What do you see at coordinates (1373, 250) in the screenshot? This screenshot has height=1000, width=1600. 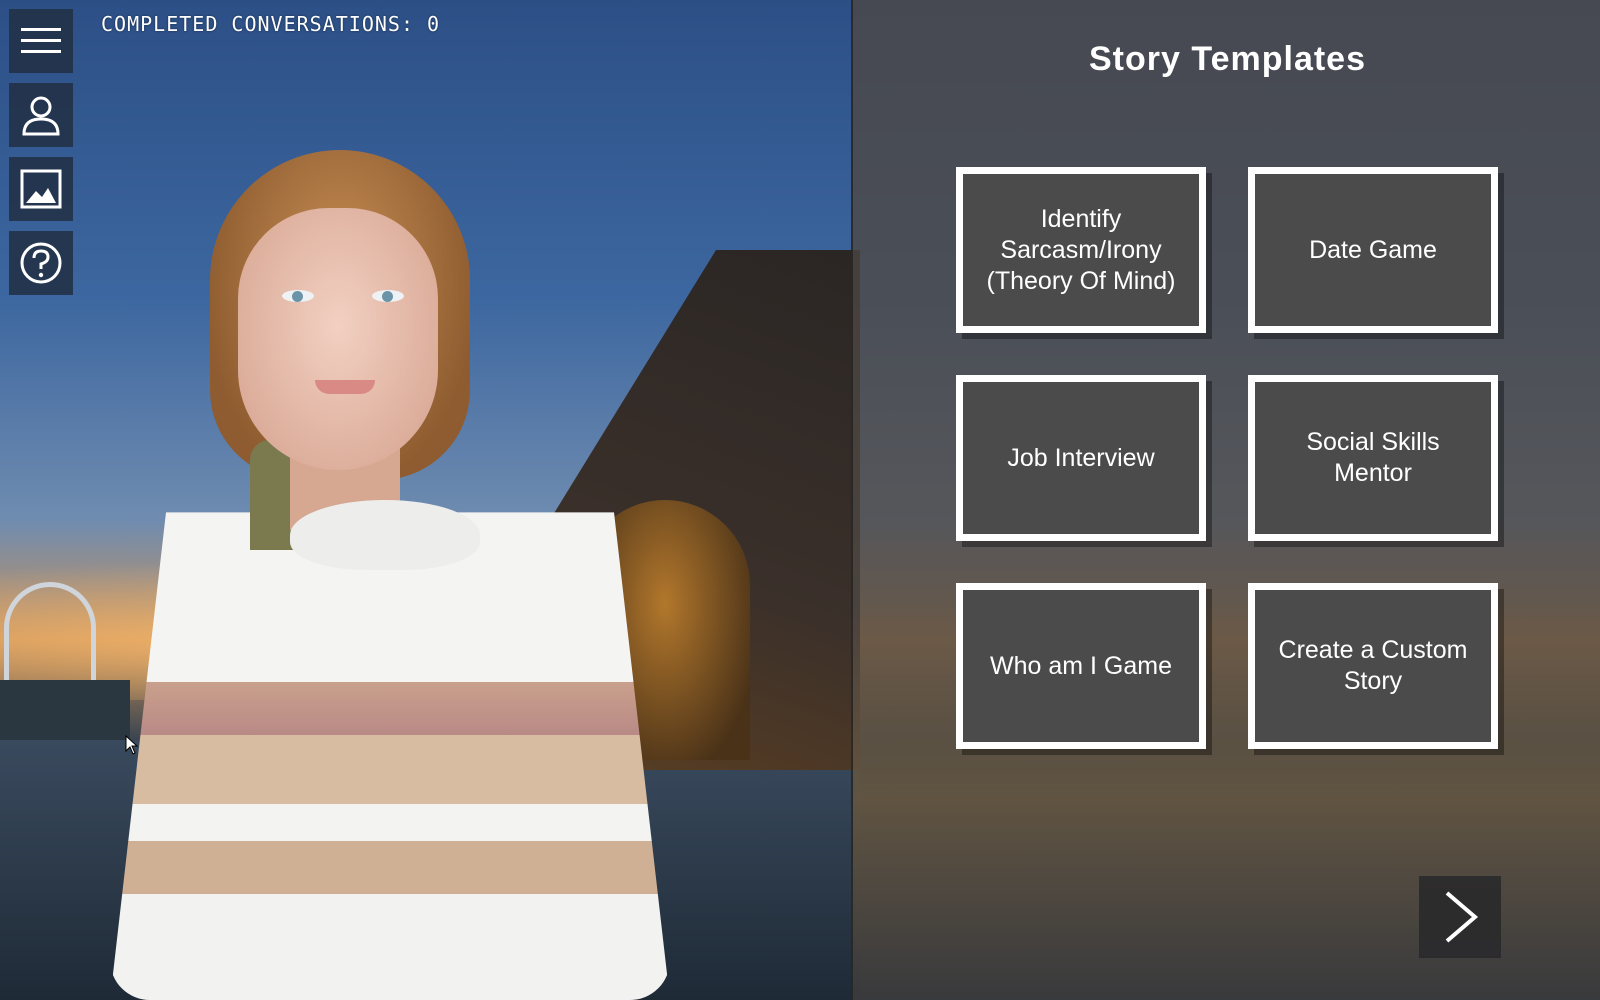 I see `template-date-game-button: Date Game` at bounding box center [1373, 250].